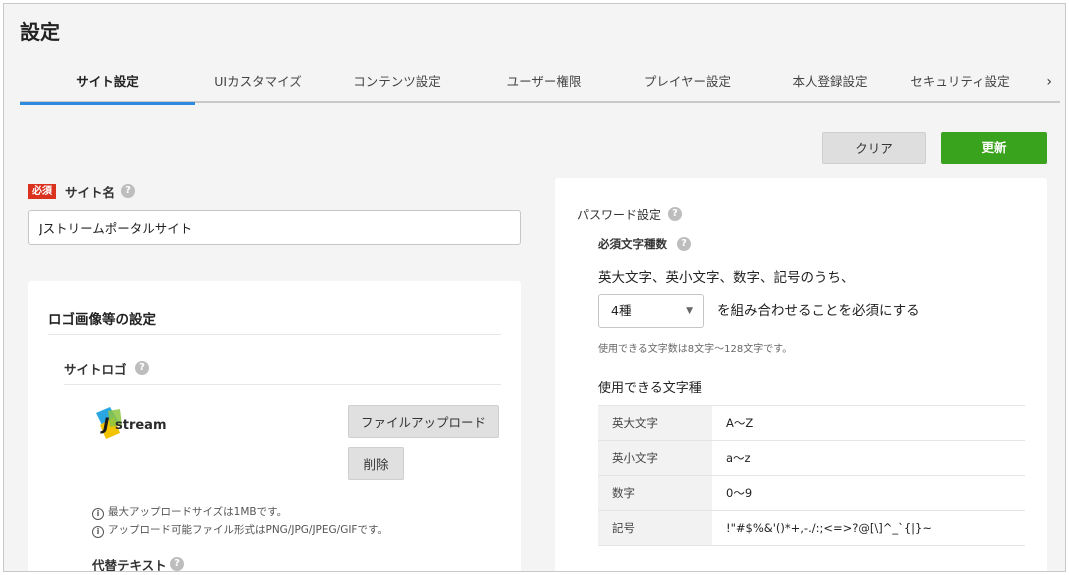 The width and height of the screenshot is (1069, 575). Describe the element at coordinates (868, 423) in the screenshot. I see `kind-chars: A〜Z` at that location.